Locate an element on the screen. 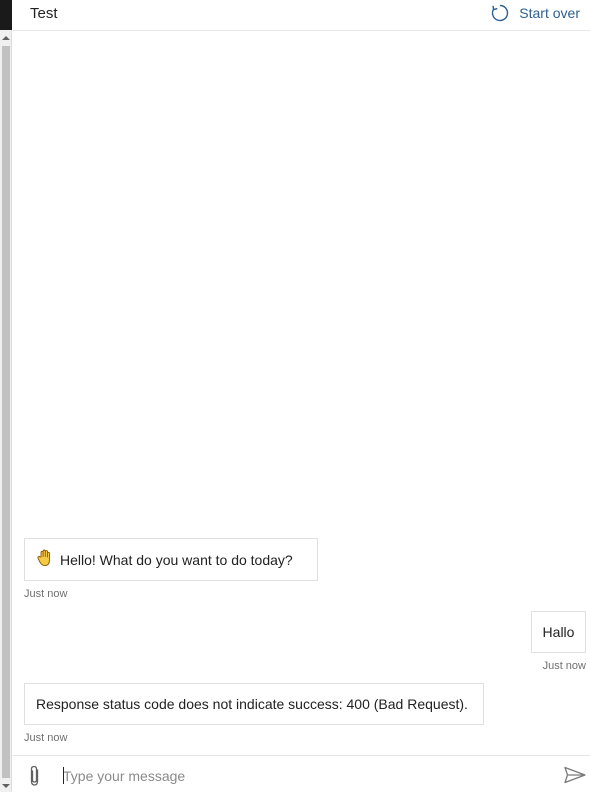 The height and width of the screenshot is (792, 590). chat-title: Test is located at coordinates (44, 13).